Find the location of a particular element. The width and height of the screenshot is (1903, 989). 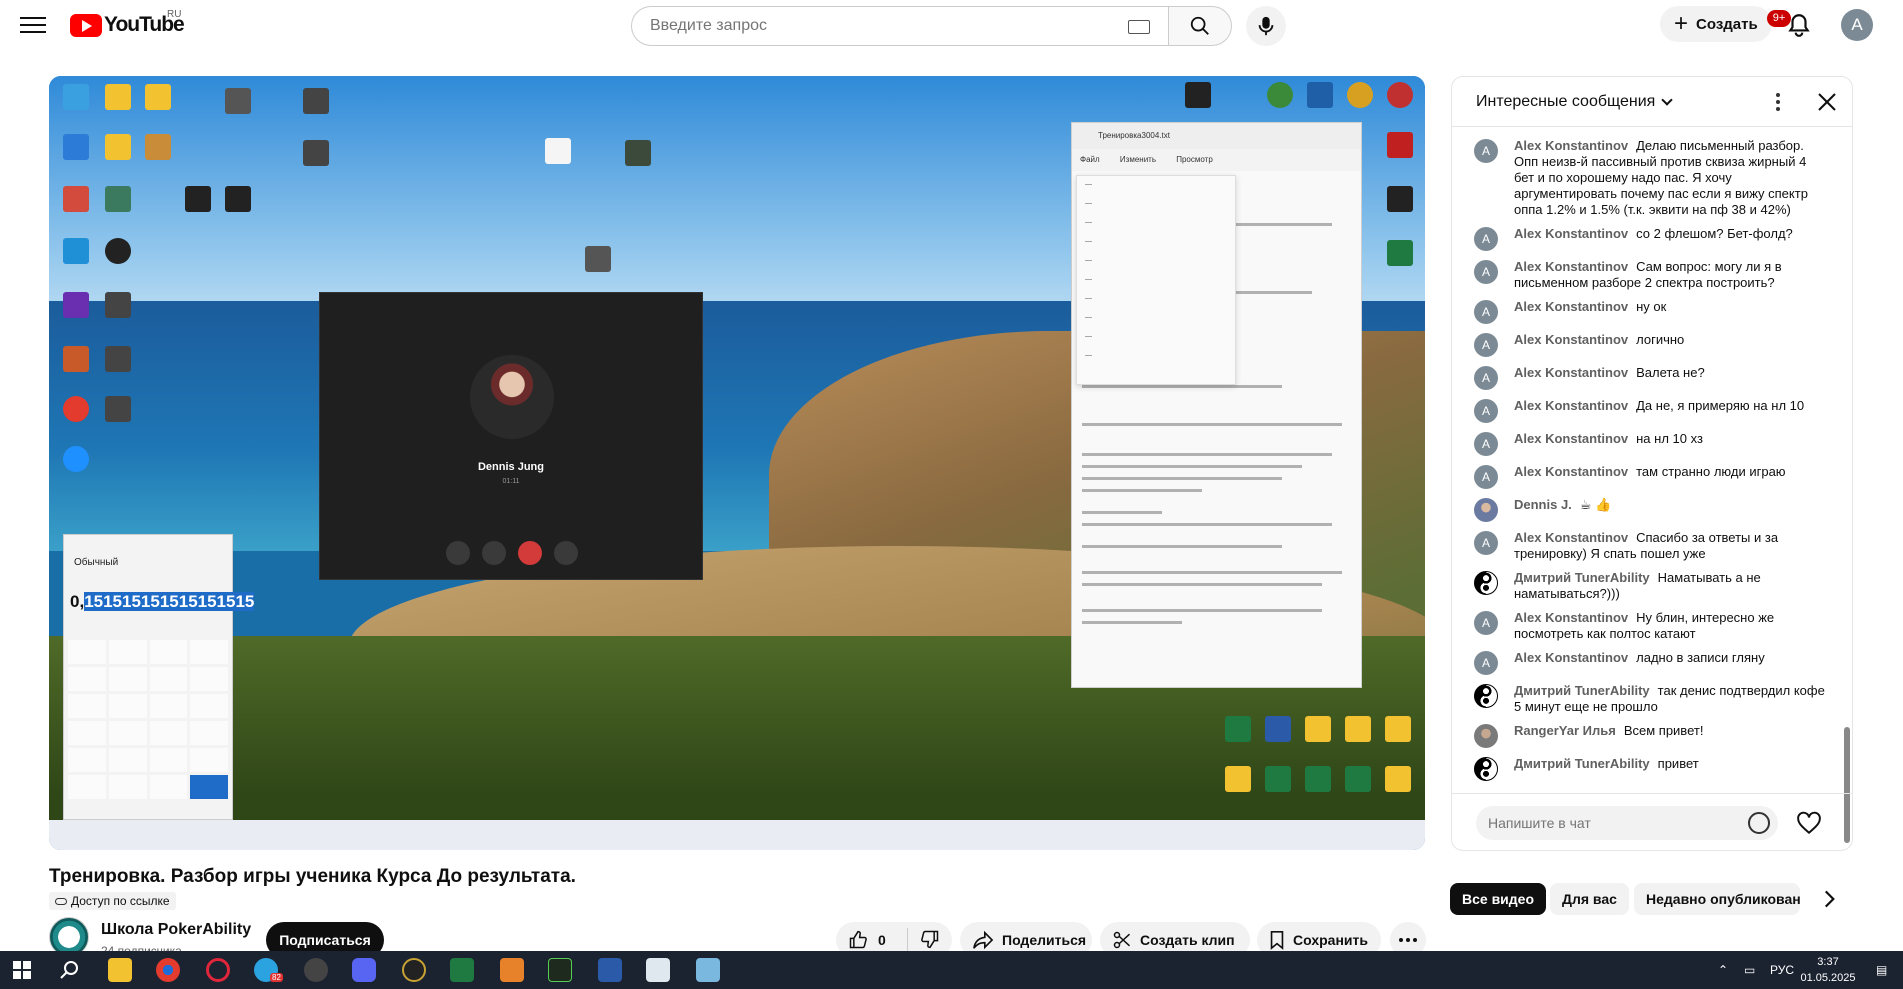

create-clip-label: Создать клип is located at coordinates (1187, 940).